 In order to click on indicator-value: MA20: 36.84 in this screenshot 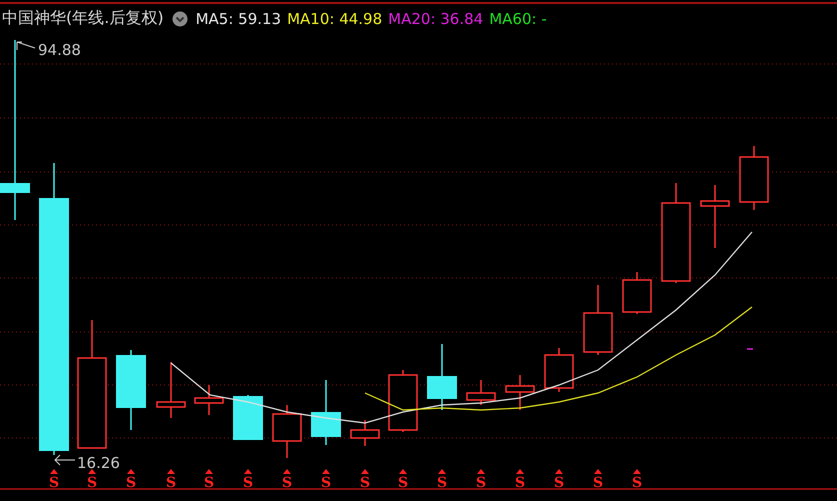, I will do `click(436, 19)`.